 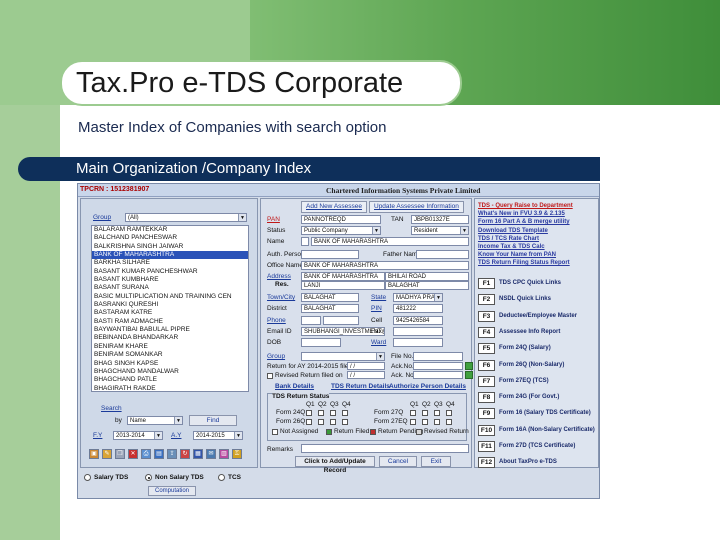 I want to click on fkey-f7-button: F7, so click(x=486, y=381).